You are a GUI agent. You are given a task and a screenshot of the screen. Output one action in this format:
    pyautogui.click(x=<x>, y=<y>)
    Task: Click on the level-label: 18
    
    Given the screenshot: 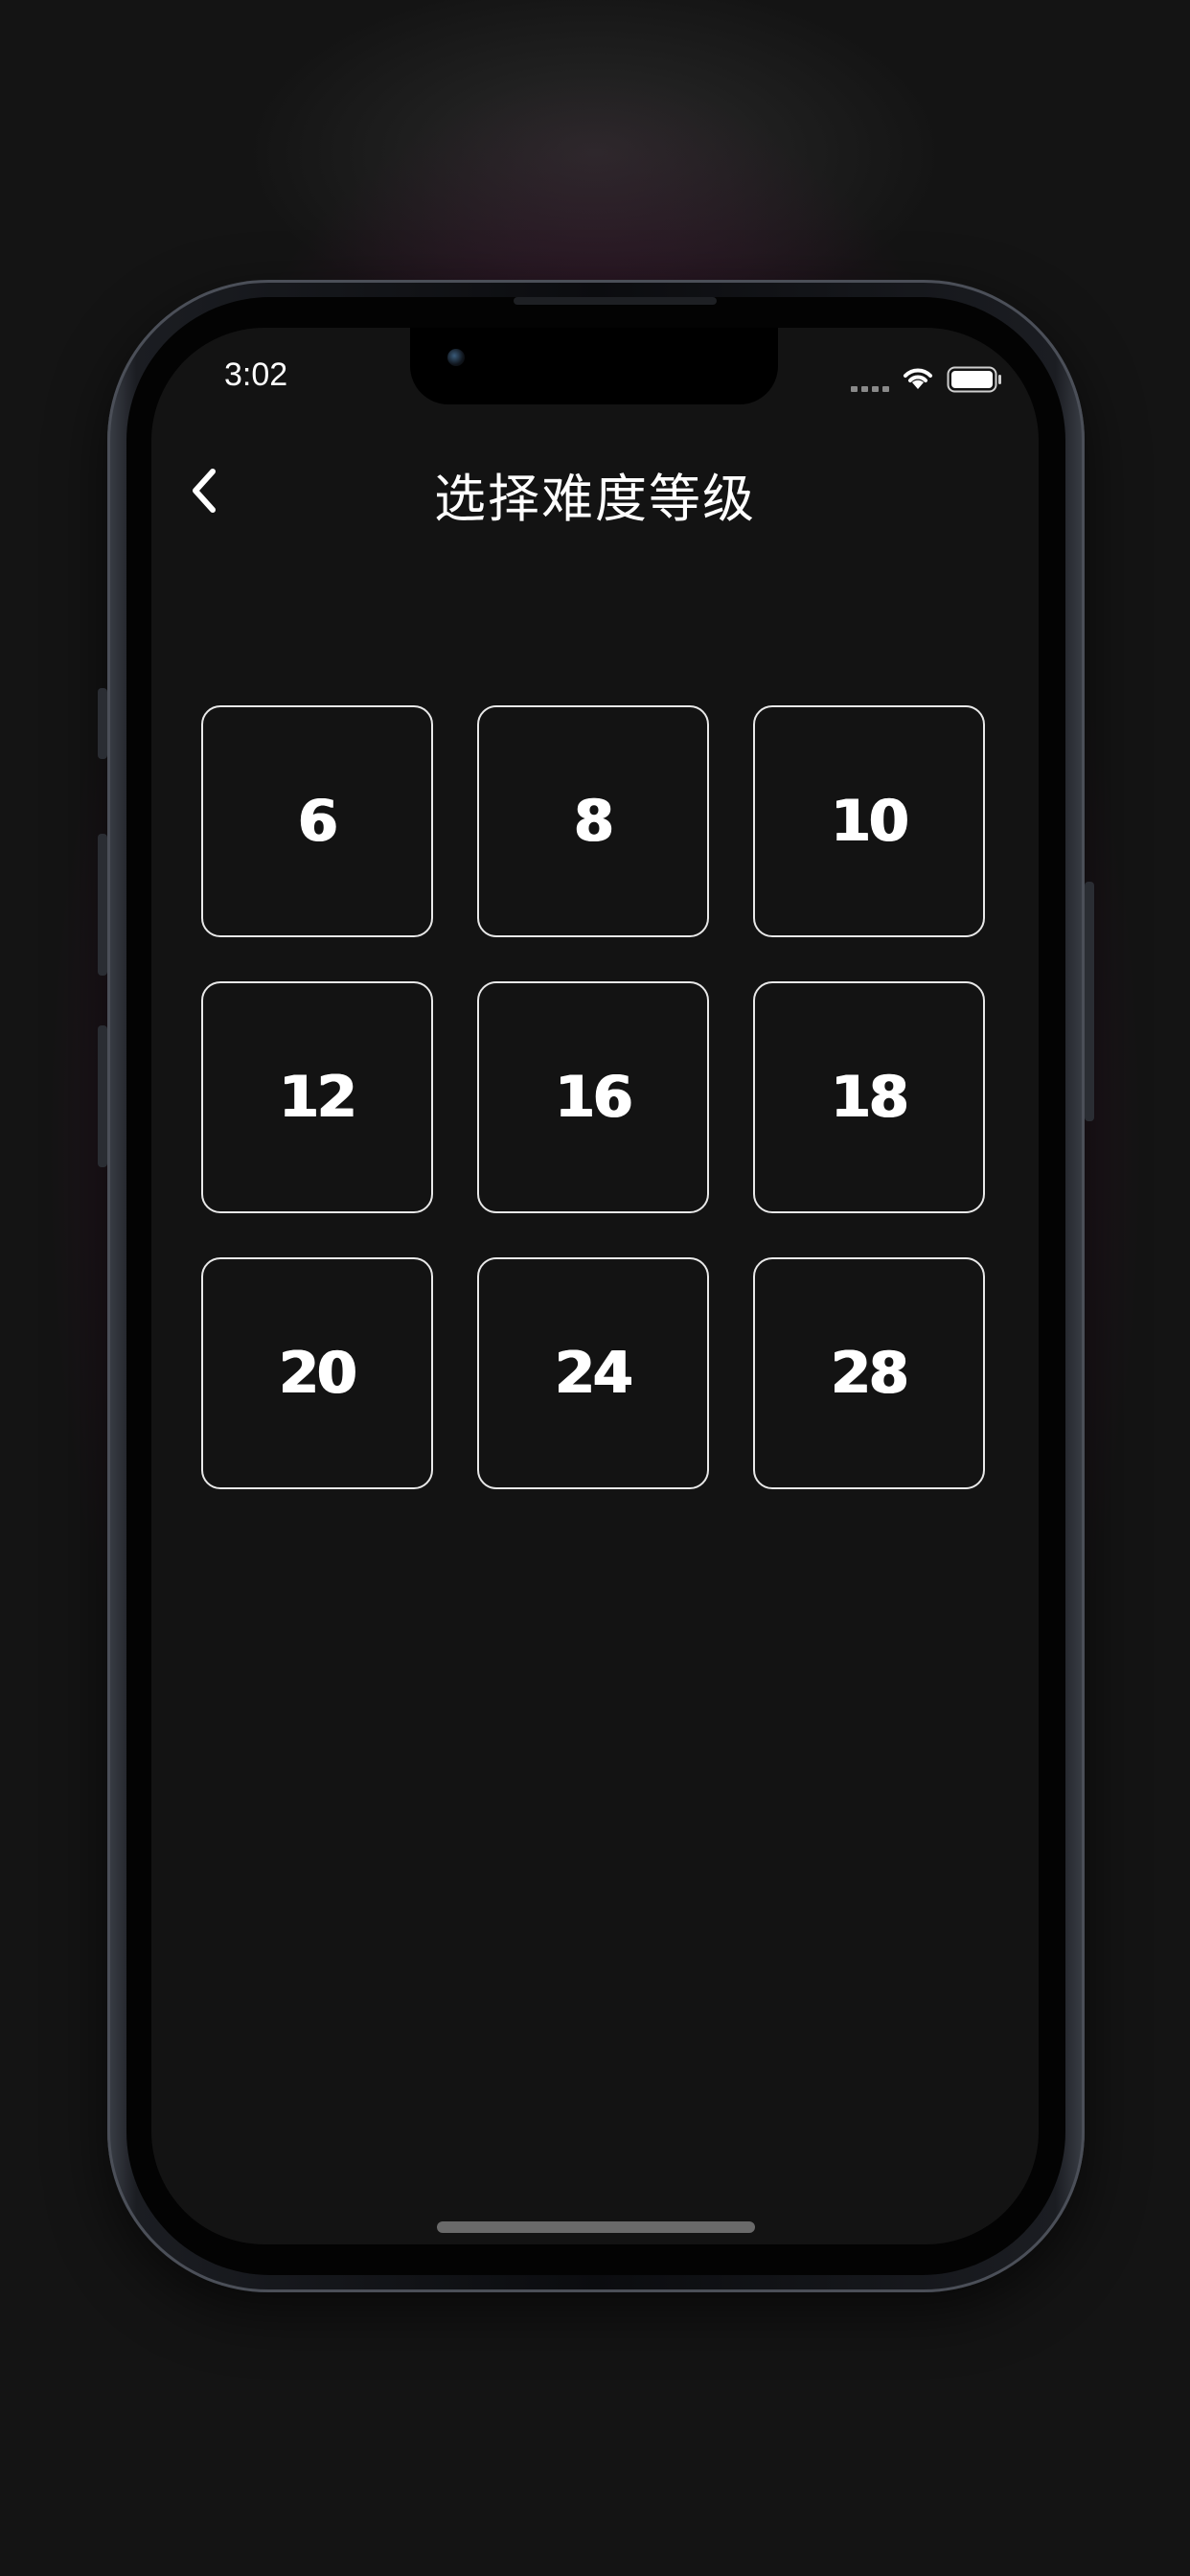 What is the action you would take?
    pyautogui.click(x=870, y=1097)
    